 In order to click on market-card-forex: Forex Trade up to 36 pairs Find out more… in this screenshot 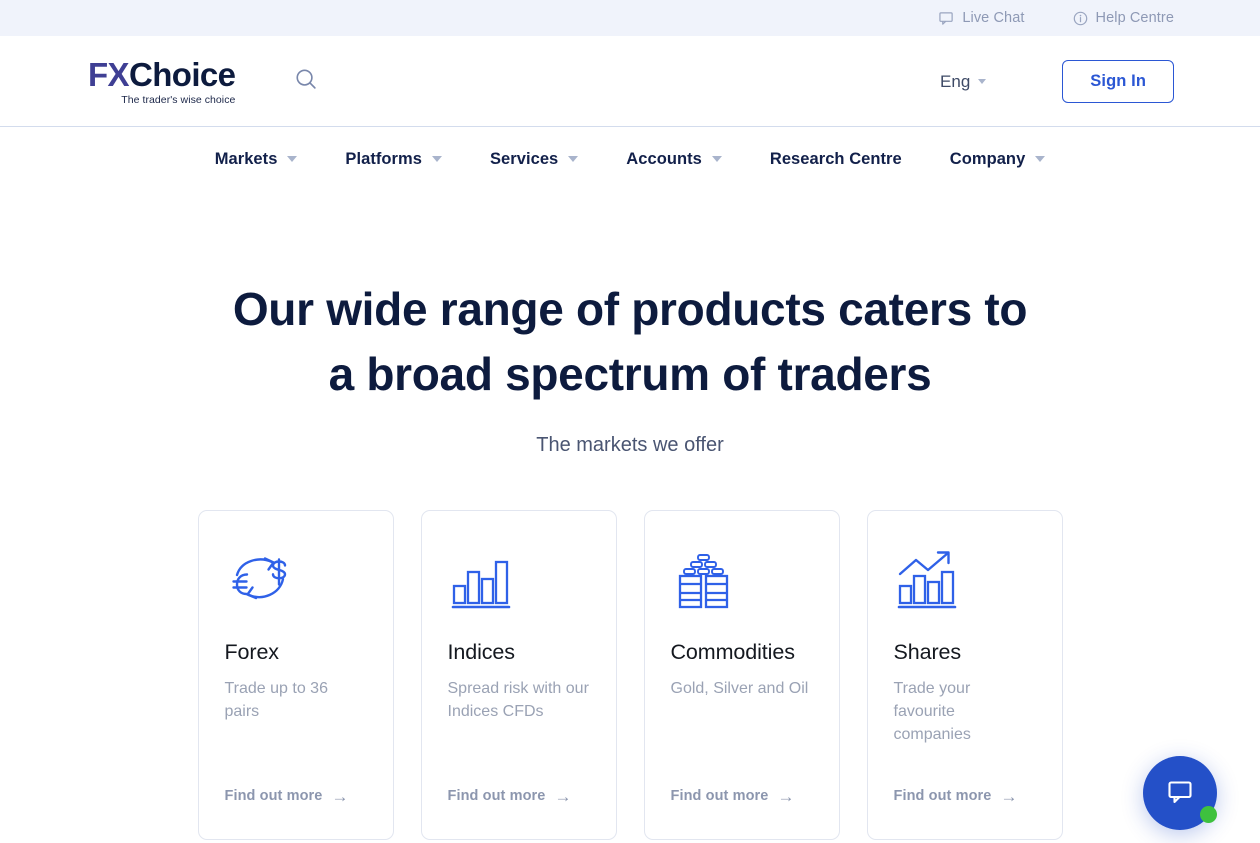, I will do `click(295, 674)`.